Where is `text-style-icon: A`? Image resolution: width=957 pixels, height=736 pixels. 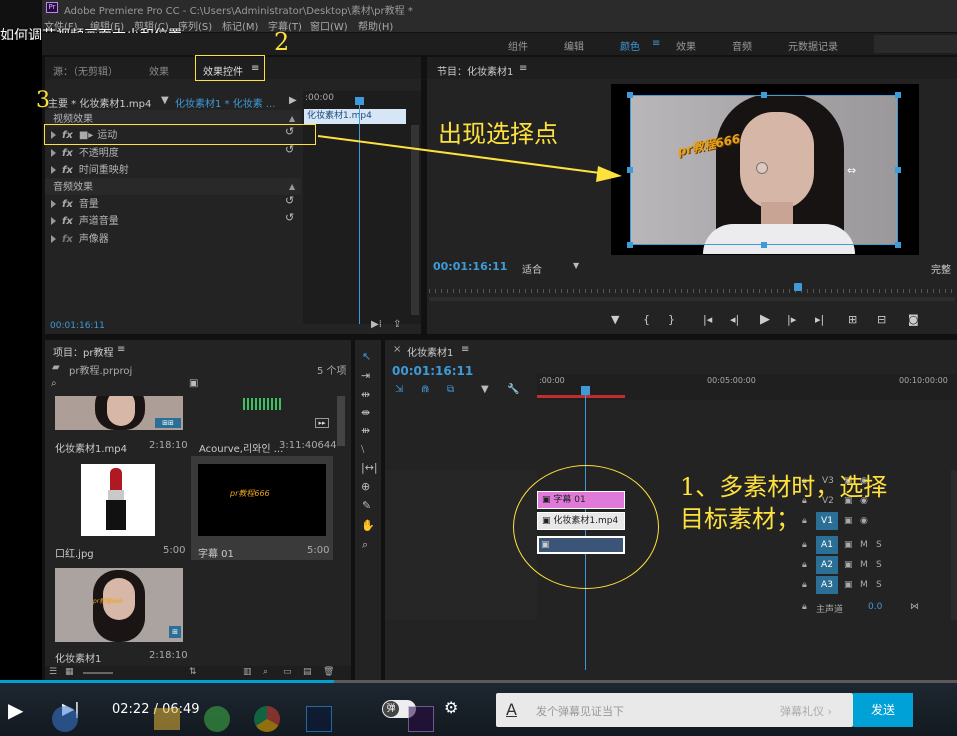
text-style-icon: A is located at coordinates (511, 709).